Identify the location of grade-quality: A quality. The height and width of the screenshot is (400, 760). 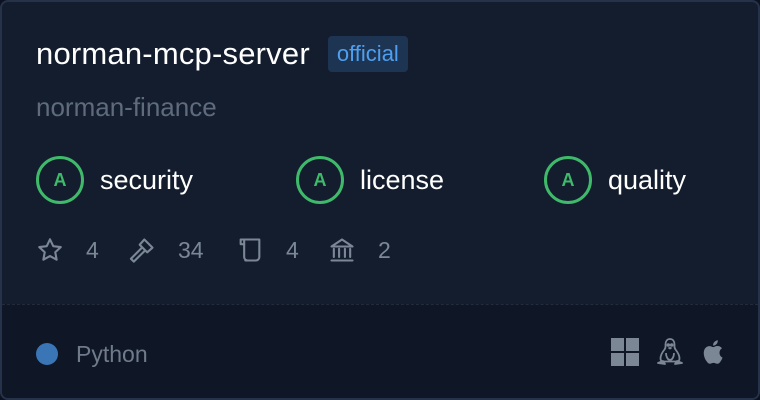
(615, 180).